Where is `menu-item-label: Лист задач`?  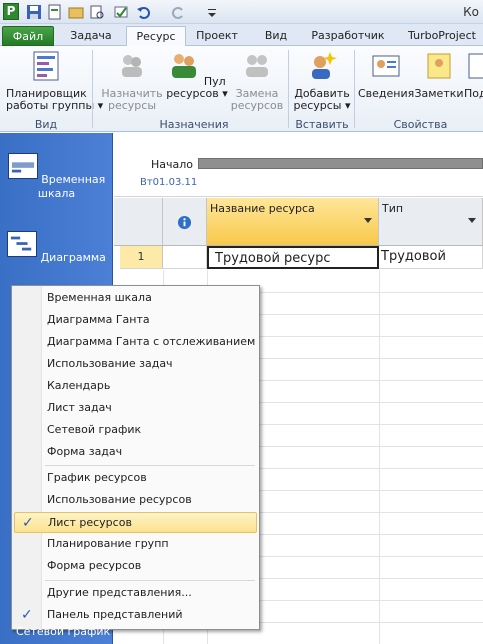
menu-item-label: Лист задач is located at coordinates (79, 407).